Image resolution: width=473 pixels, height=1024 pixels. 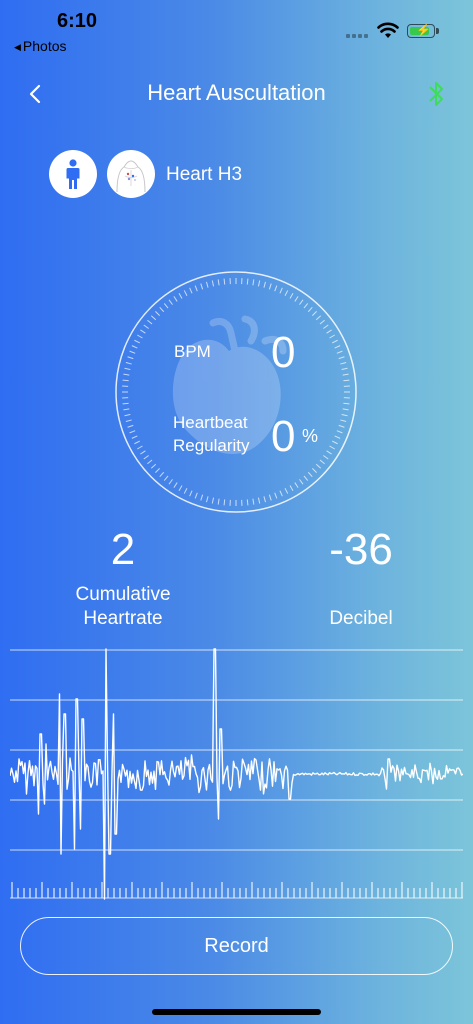 What do you see at coordinates (436, 94) in the screenshot?
I see `bluetooth-icon` at bounding box center [436, 94].